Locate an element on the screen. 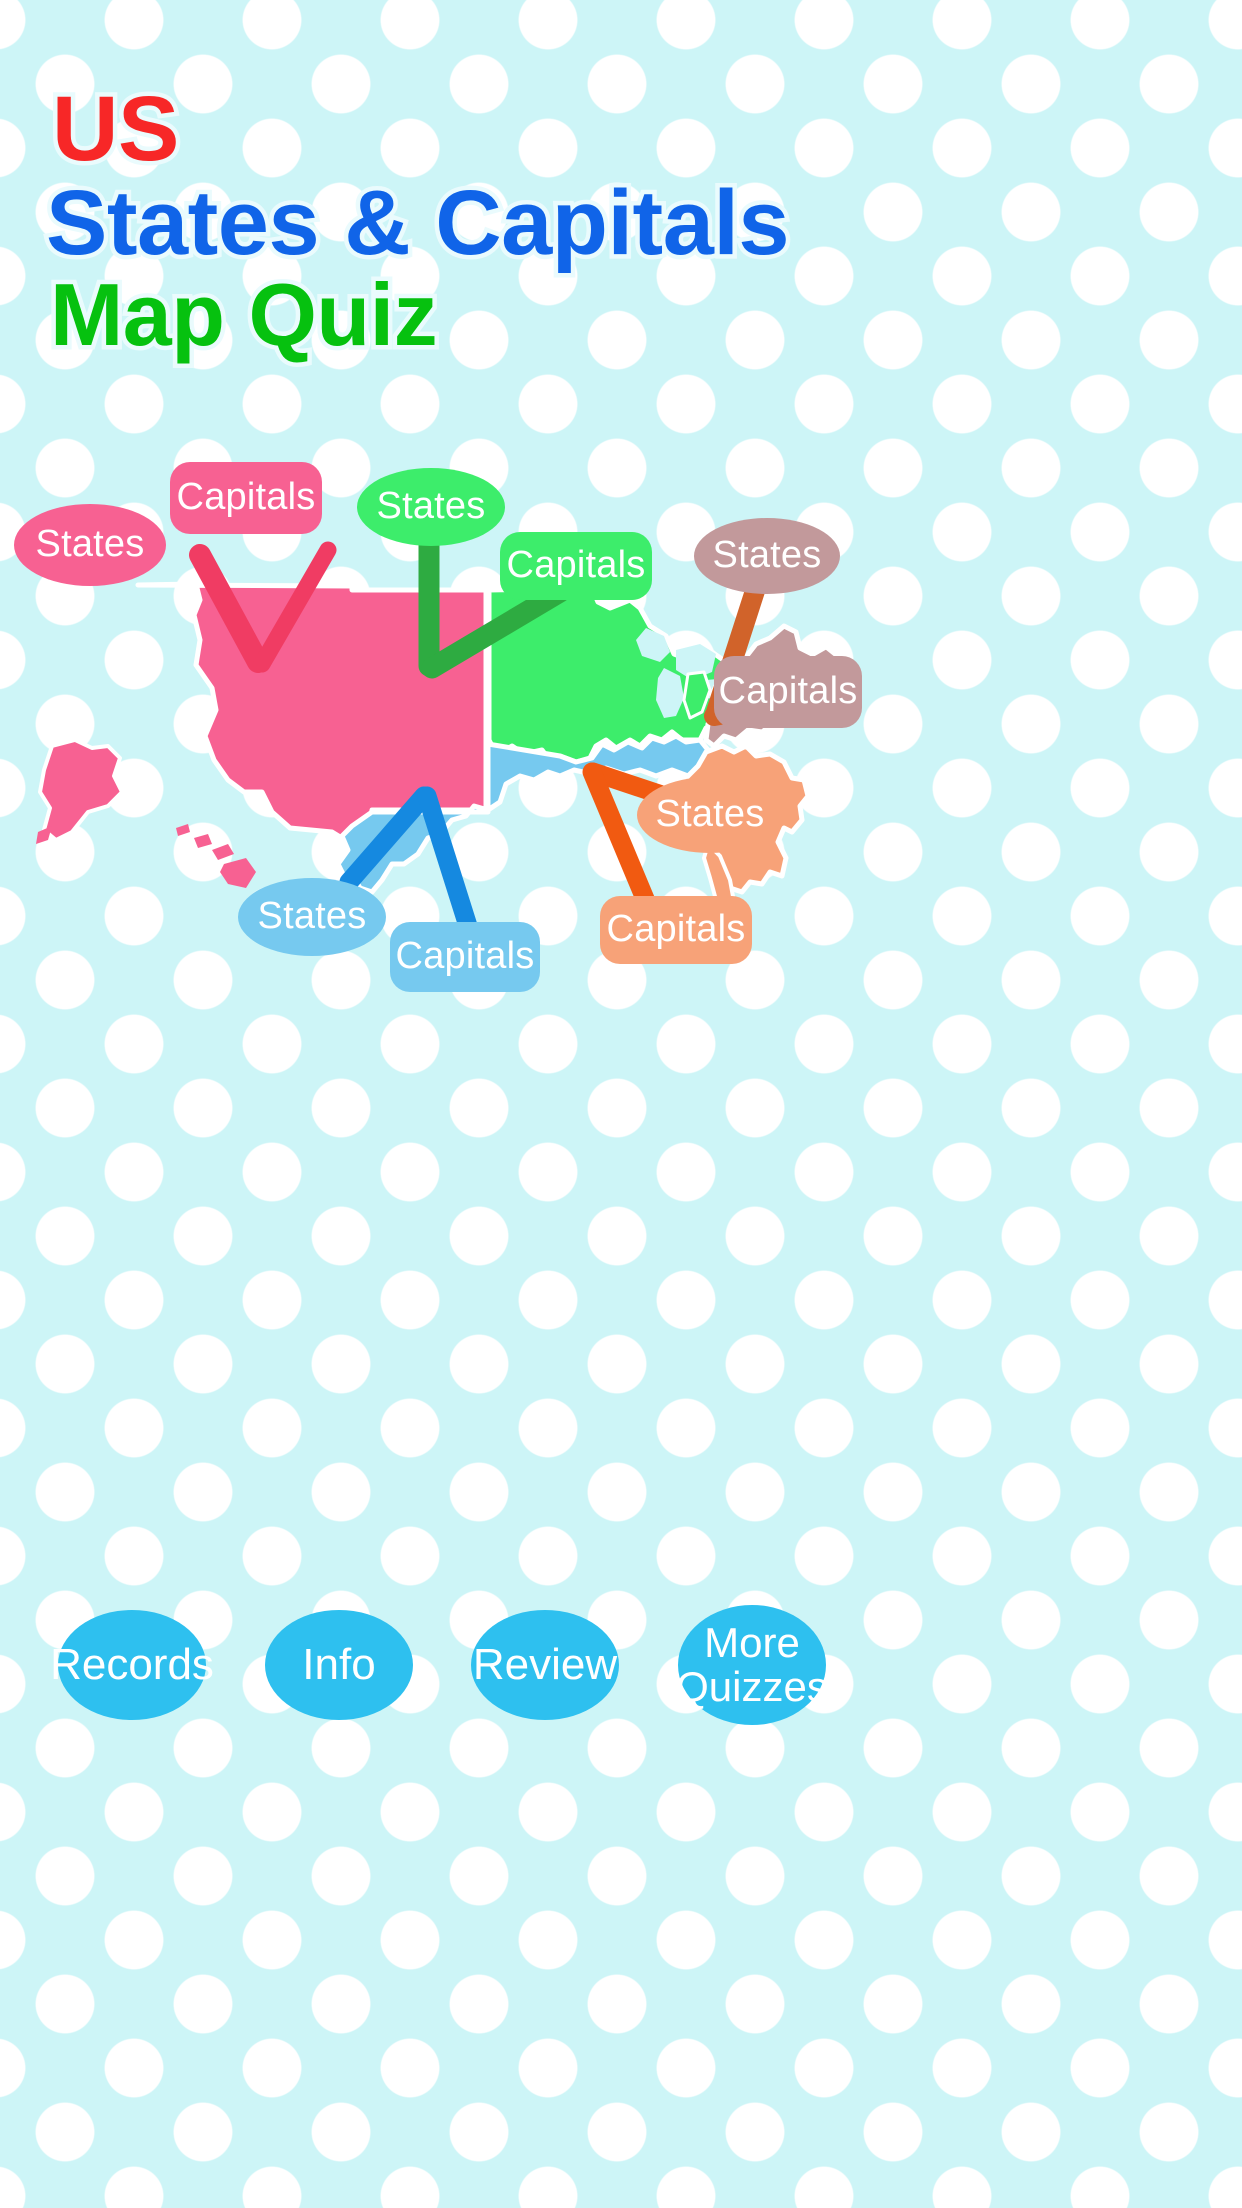 The height and width of the screenshot is (2208, 1242). review-button: Review is located at coordinates (545, 1665).